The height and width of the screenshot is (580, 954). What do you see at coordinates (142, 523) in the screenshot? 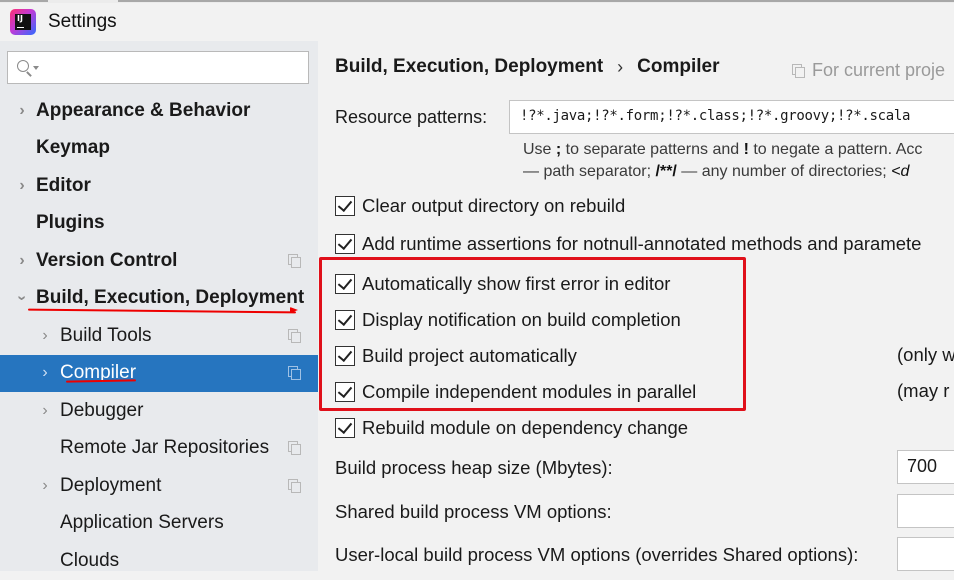
I see `tree-item-label: Application Servers` at bounding box center [142, 523].